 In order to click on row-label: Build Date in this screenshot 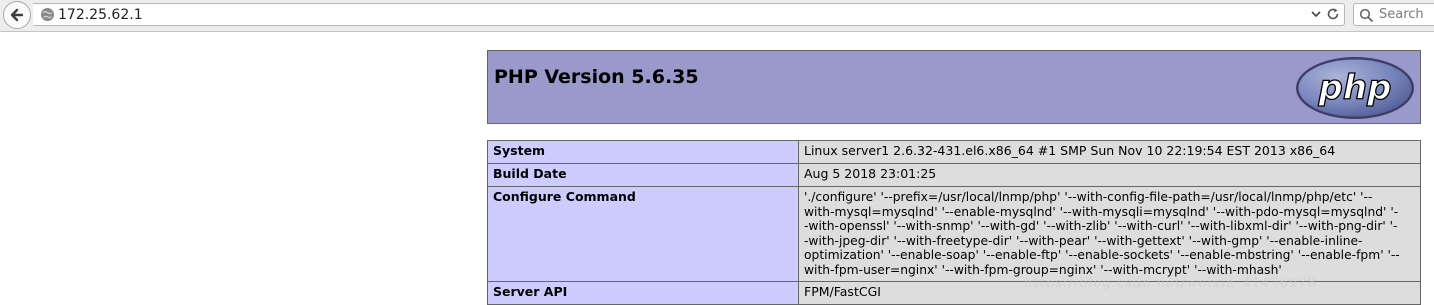, I will do `click(643, 175)`.